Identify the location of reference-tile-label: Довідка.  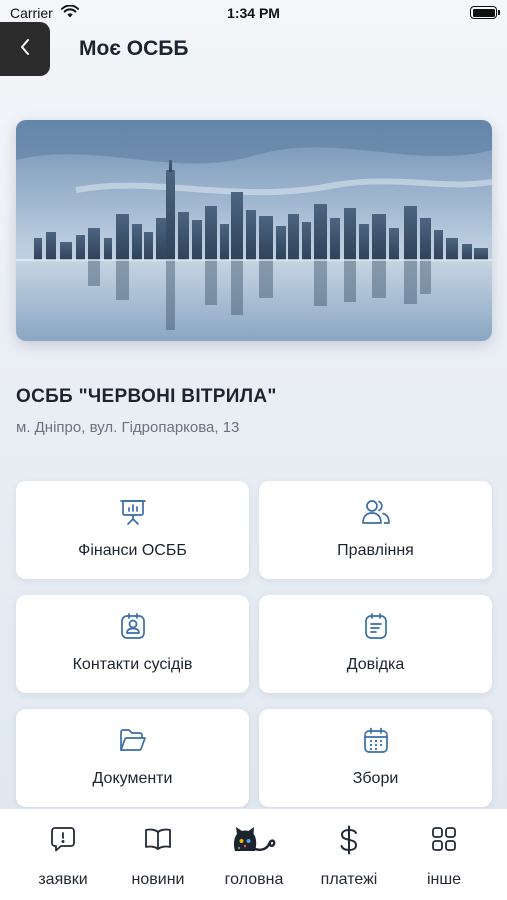
(375, 664).